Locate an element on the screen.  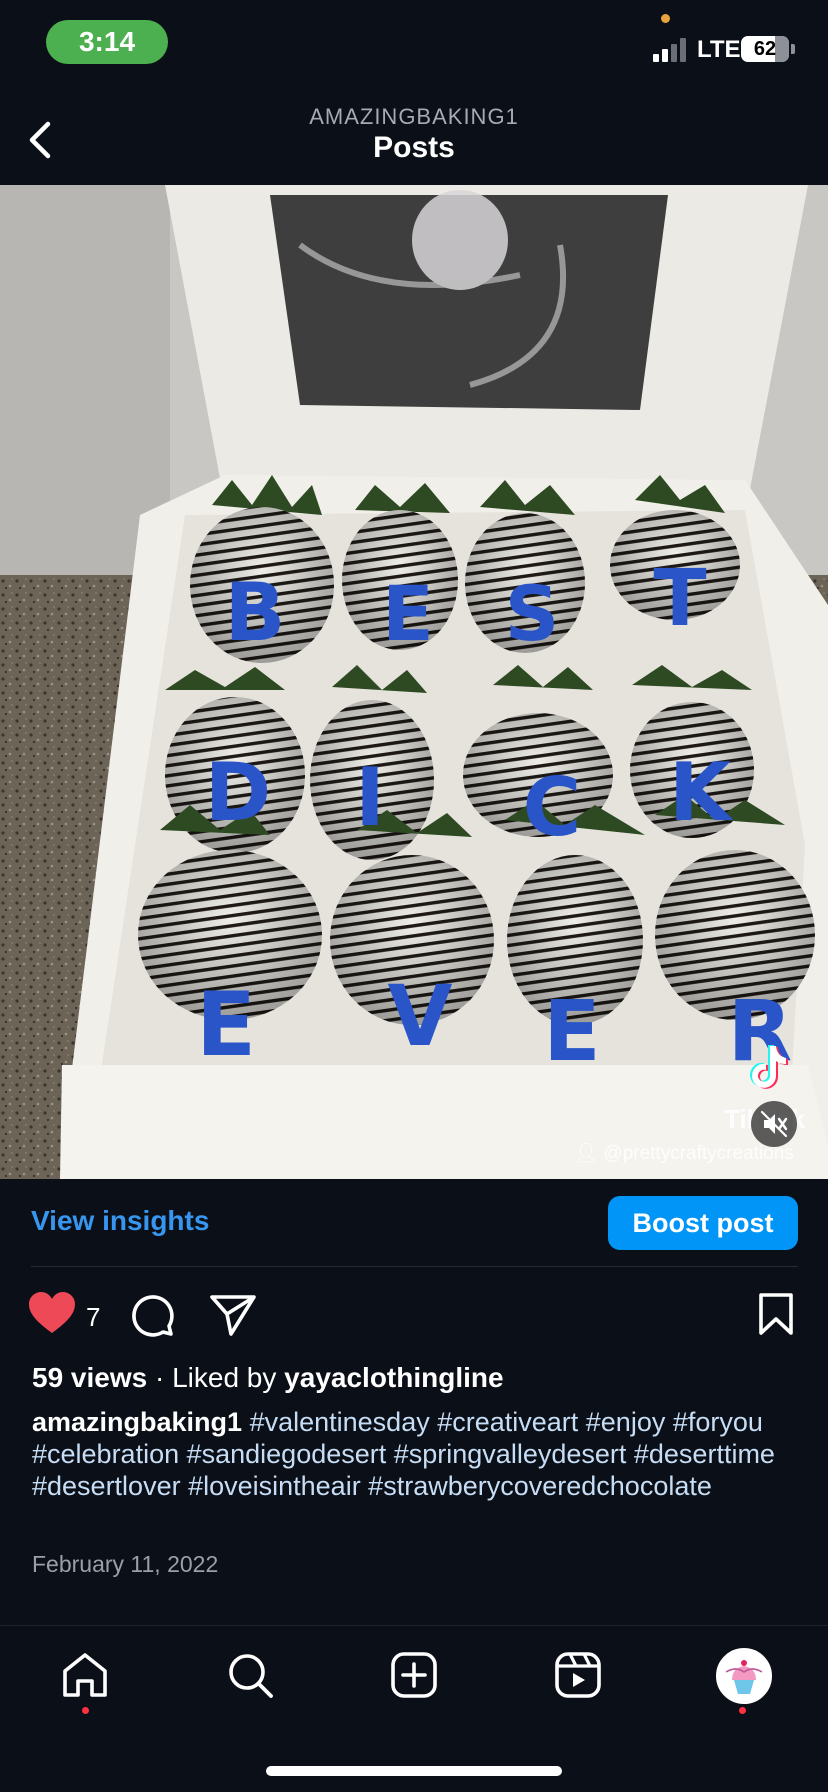
signal-icon is located at coordinates (671, 49).